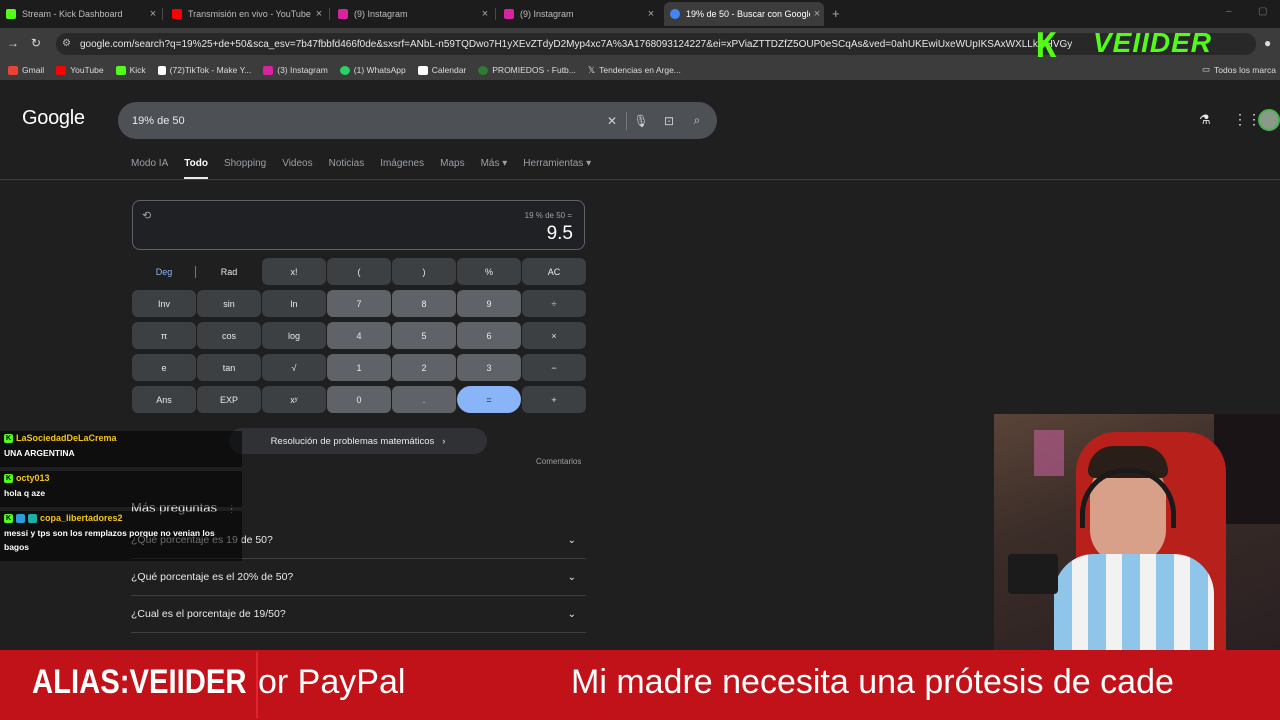  I want to click on tab-google-search: 19% de 50 - Buscar con Google ×, so click(744, 14).